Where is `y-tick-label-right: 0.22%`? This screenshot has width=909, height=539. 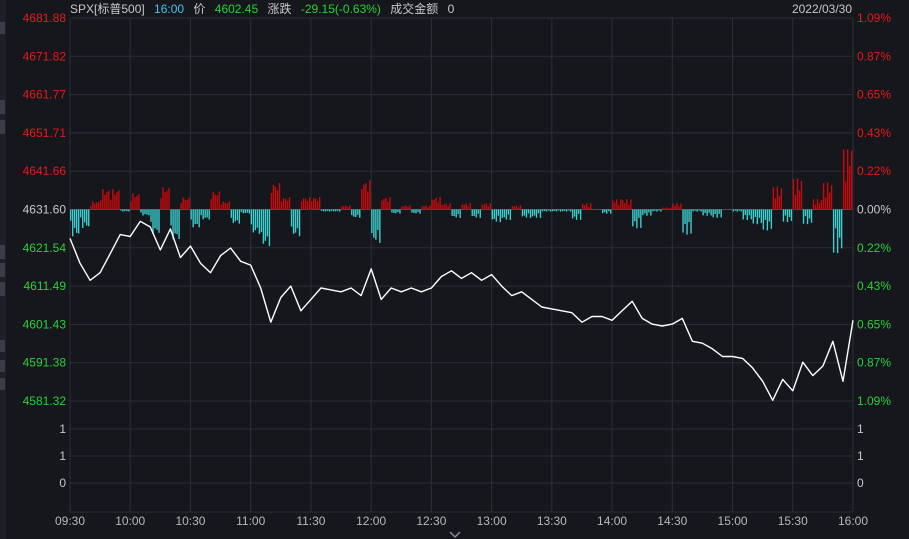
y-tick-label-right: 0.22% is located at coordinates (874, 248).